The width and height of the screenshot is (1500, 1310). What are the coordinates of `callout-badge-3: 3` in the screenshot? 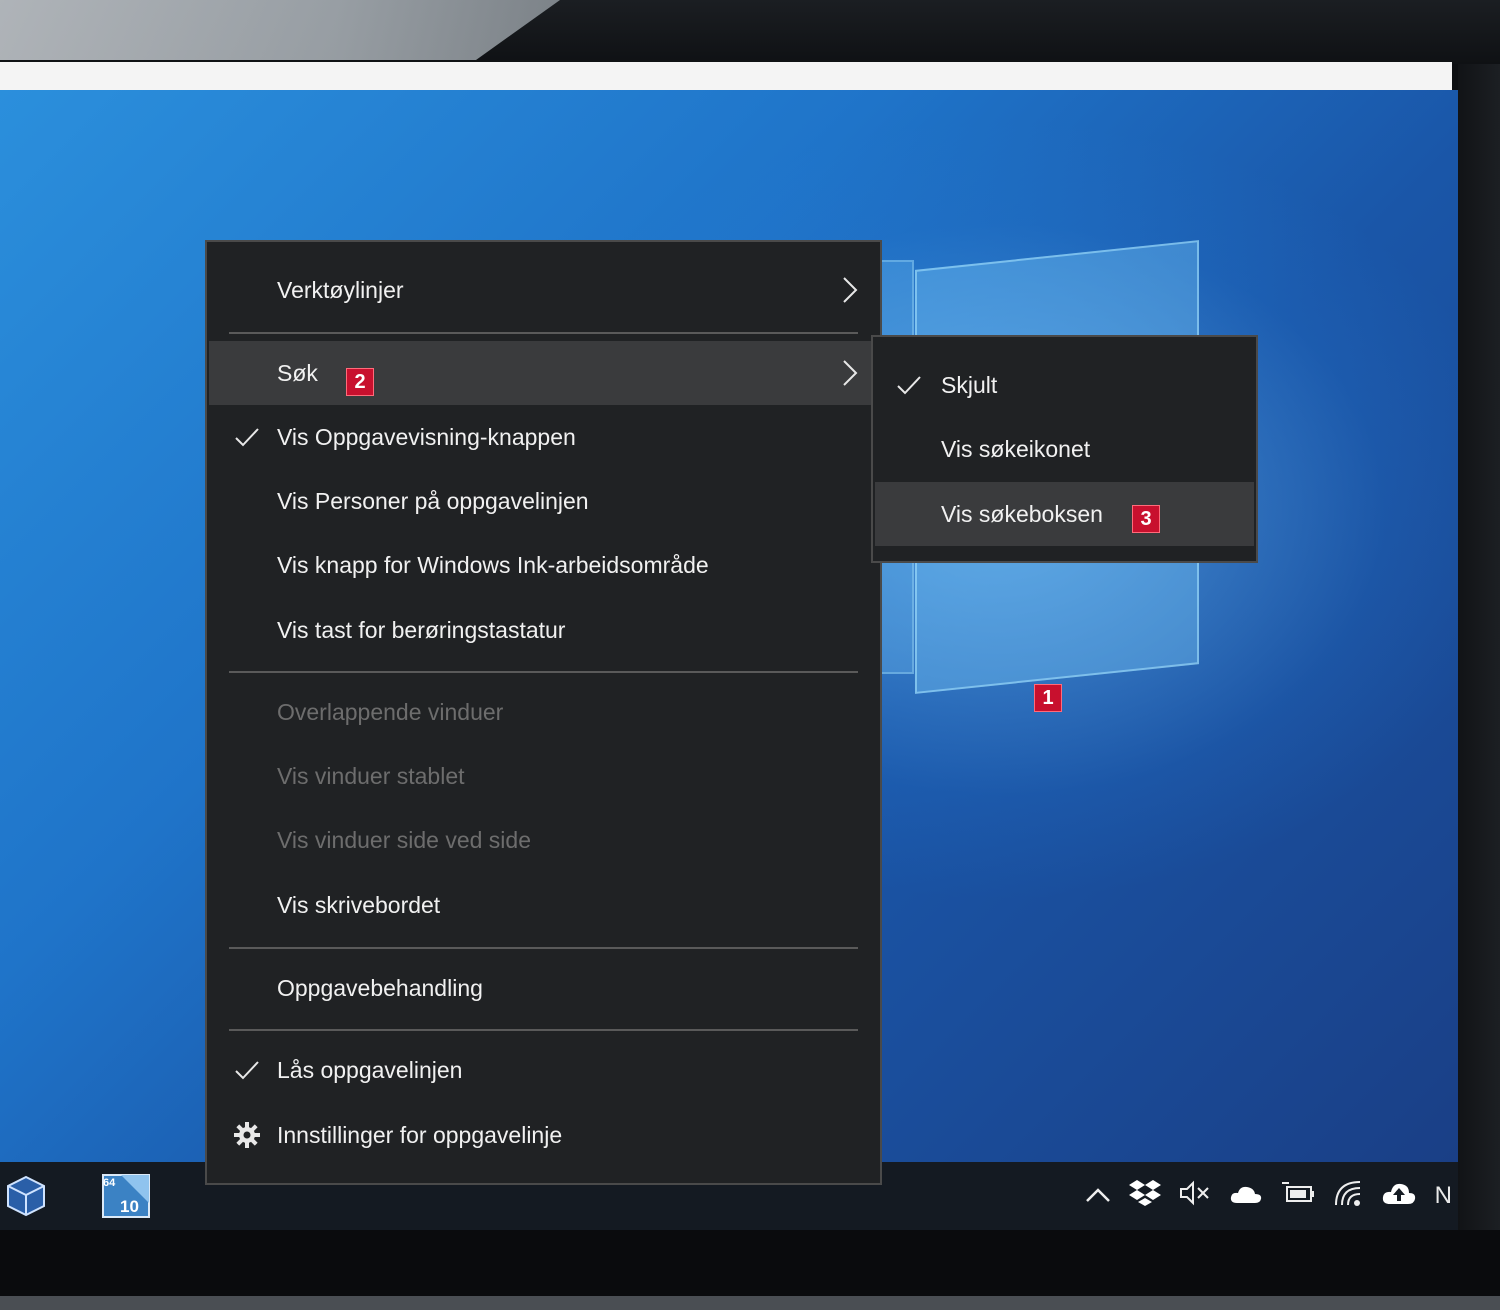 It's located at (1146, 519).